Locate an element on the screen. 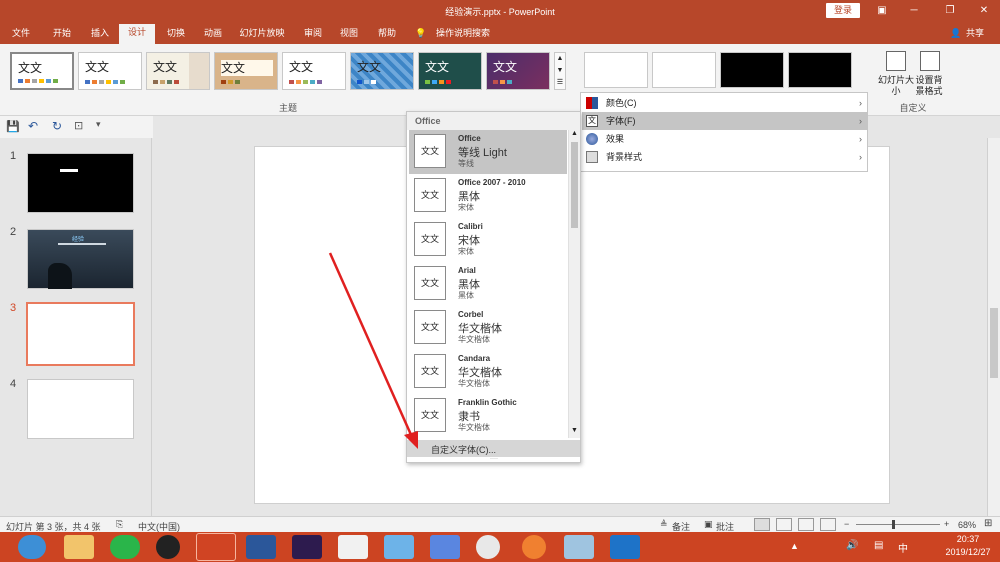  customize-group-label: 自定义 is located at coordinates (913, 108).